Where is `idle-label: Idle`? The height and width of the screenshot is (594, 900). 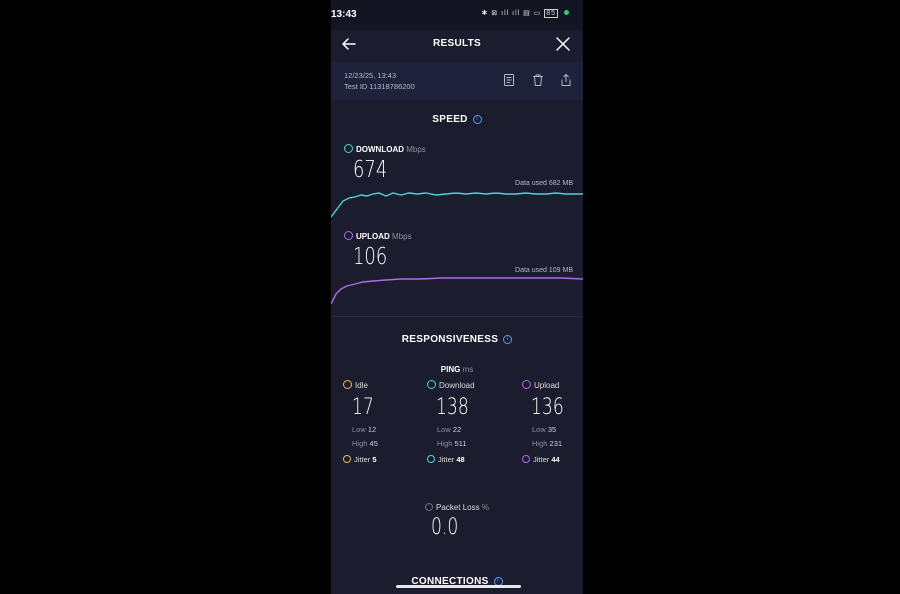
idle-label: Idle is located at coordinates (383, 386).